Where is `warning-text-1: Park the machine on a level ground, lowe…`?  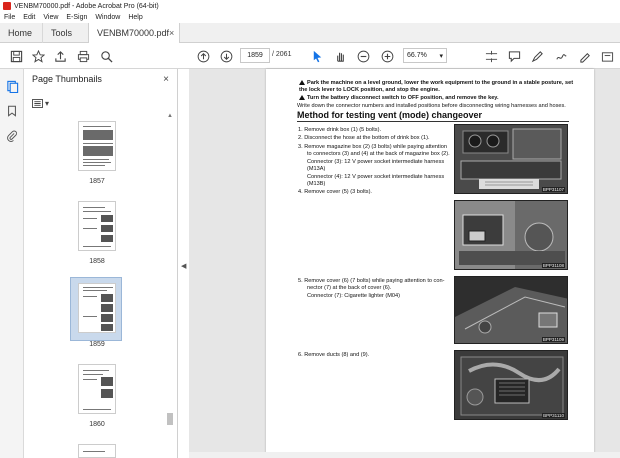
warning-text-1: Park the machine on a level ground, lowe… is located at coordinates (436, 86).